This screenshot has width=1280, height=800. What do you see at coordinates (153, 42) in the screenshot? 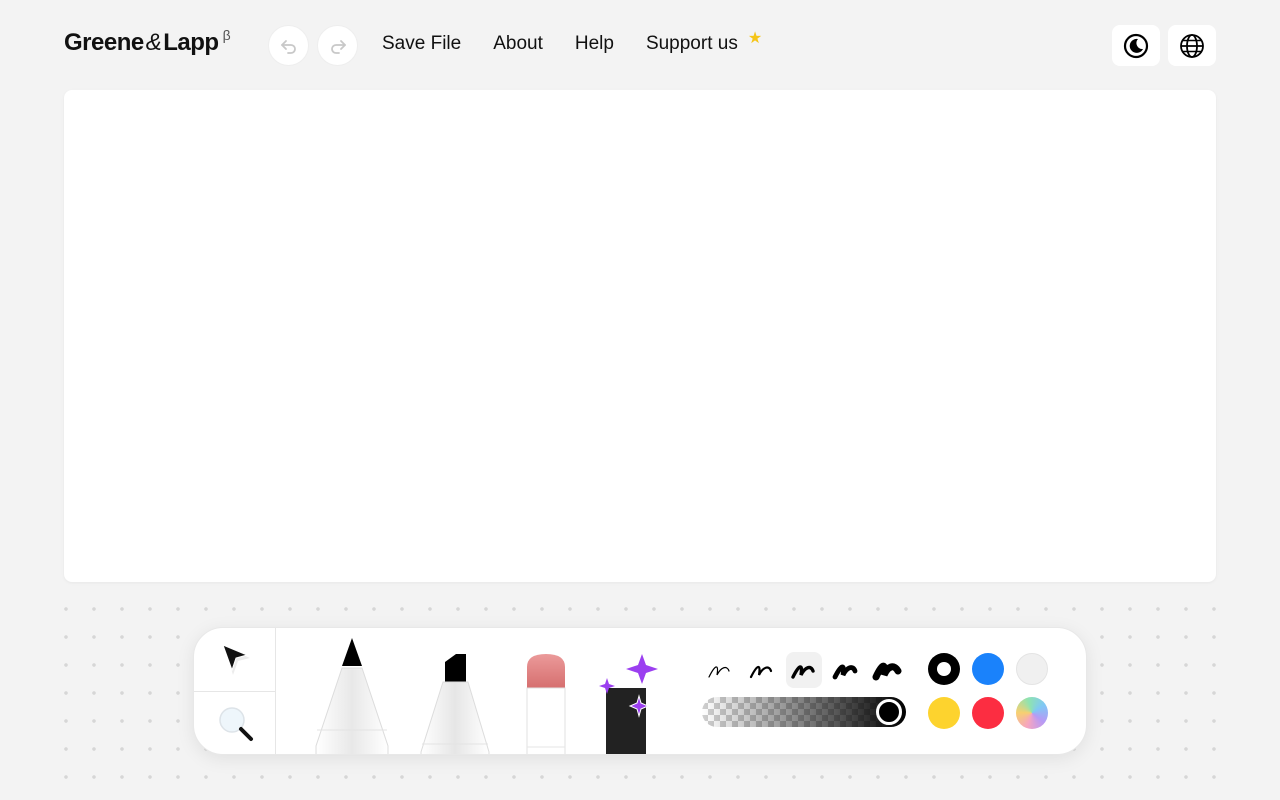
I see `logo-ampersand: &` at bounding box center [153, 42].